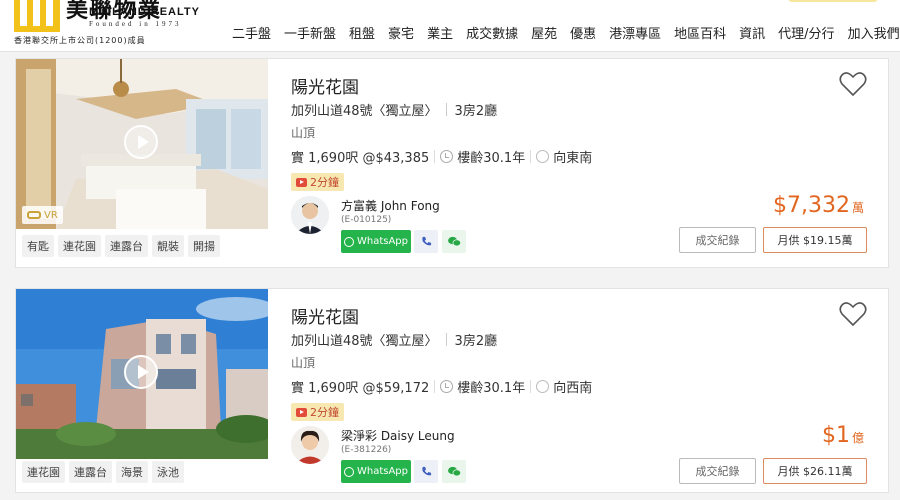 This screenshot has height=500, width=900. I want to click on nav-item-luxury: 豪宅, so click(401, 32).